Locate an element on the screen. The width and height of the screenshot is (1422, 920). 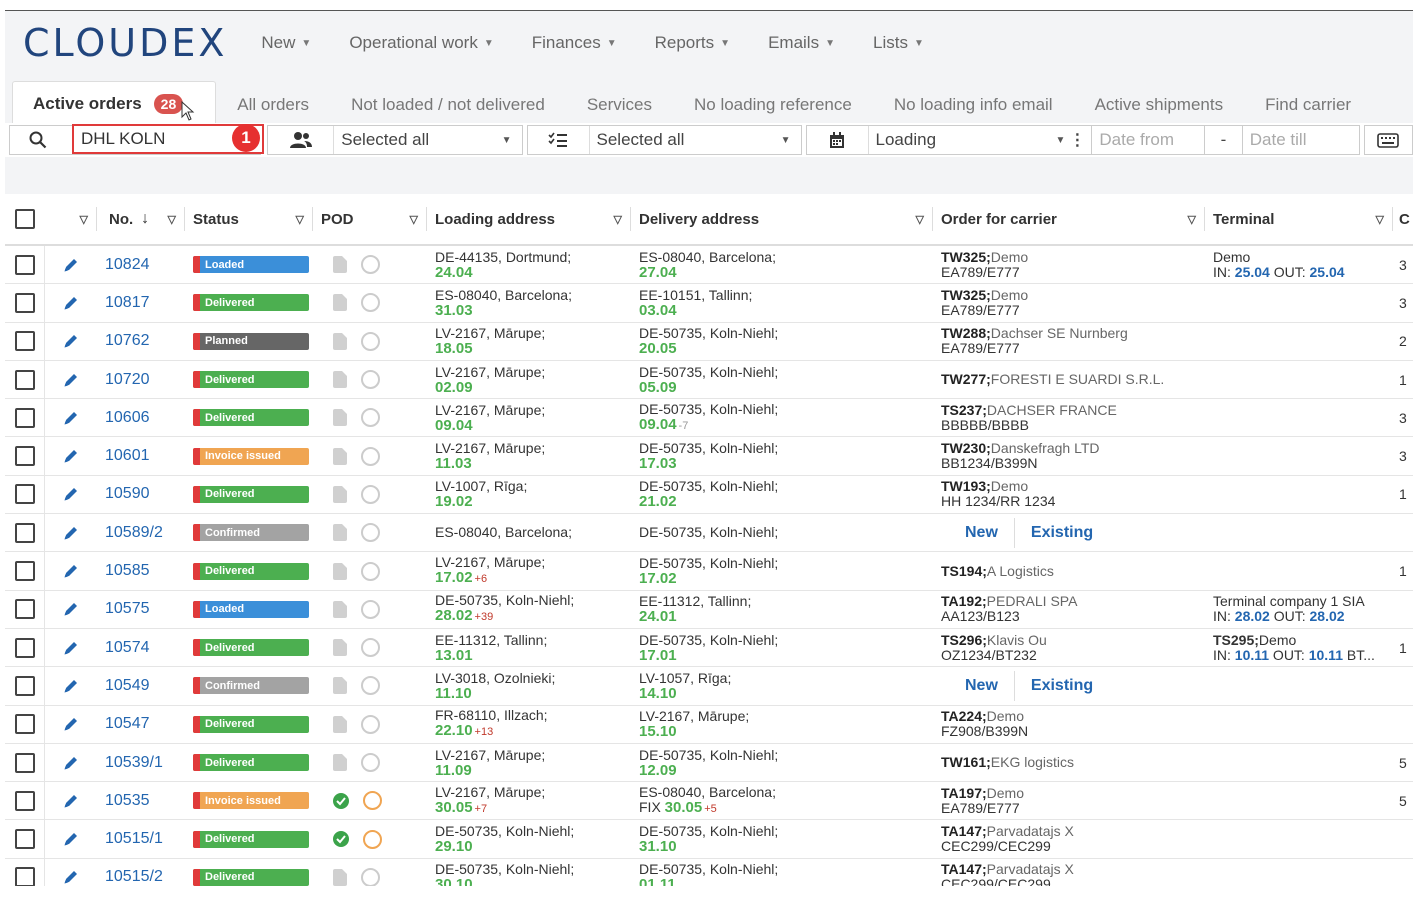
order-number: 10589/2 is located at coordinates (141, 532).